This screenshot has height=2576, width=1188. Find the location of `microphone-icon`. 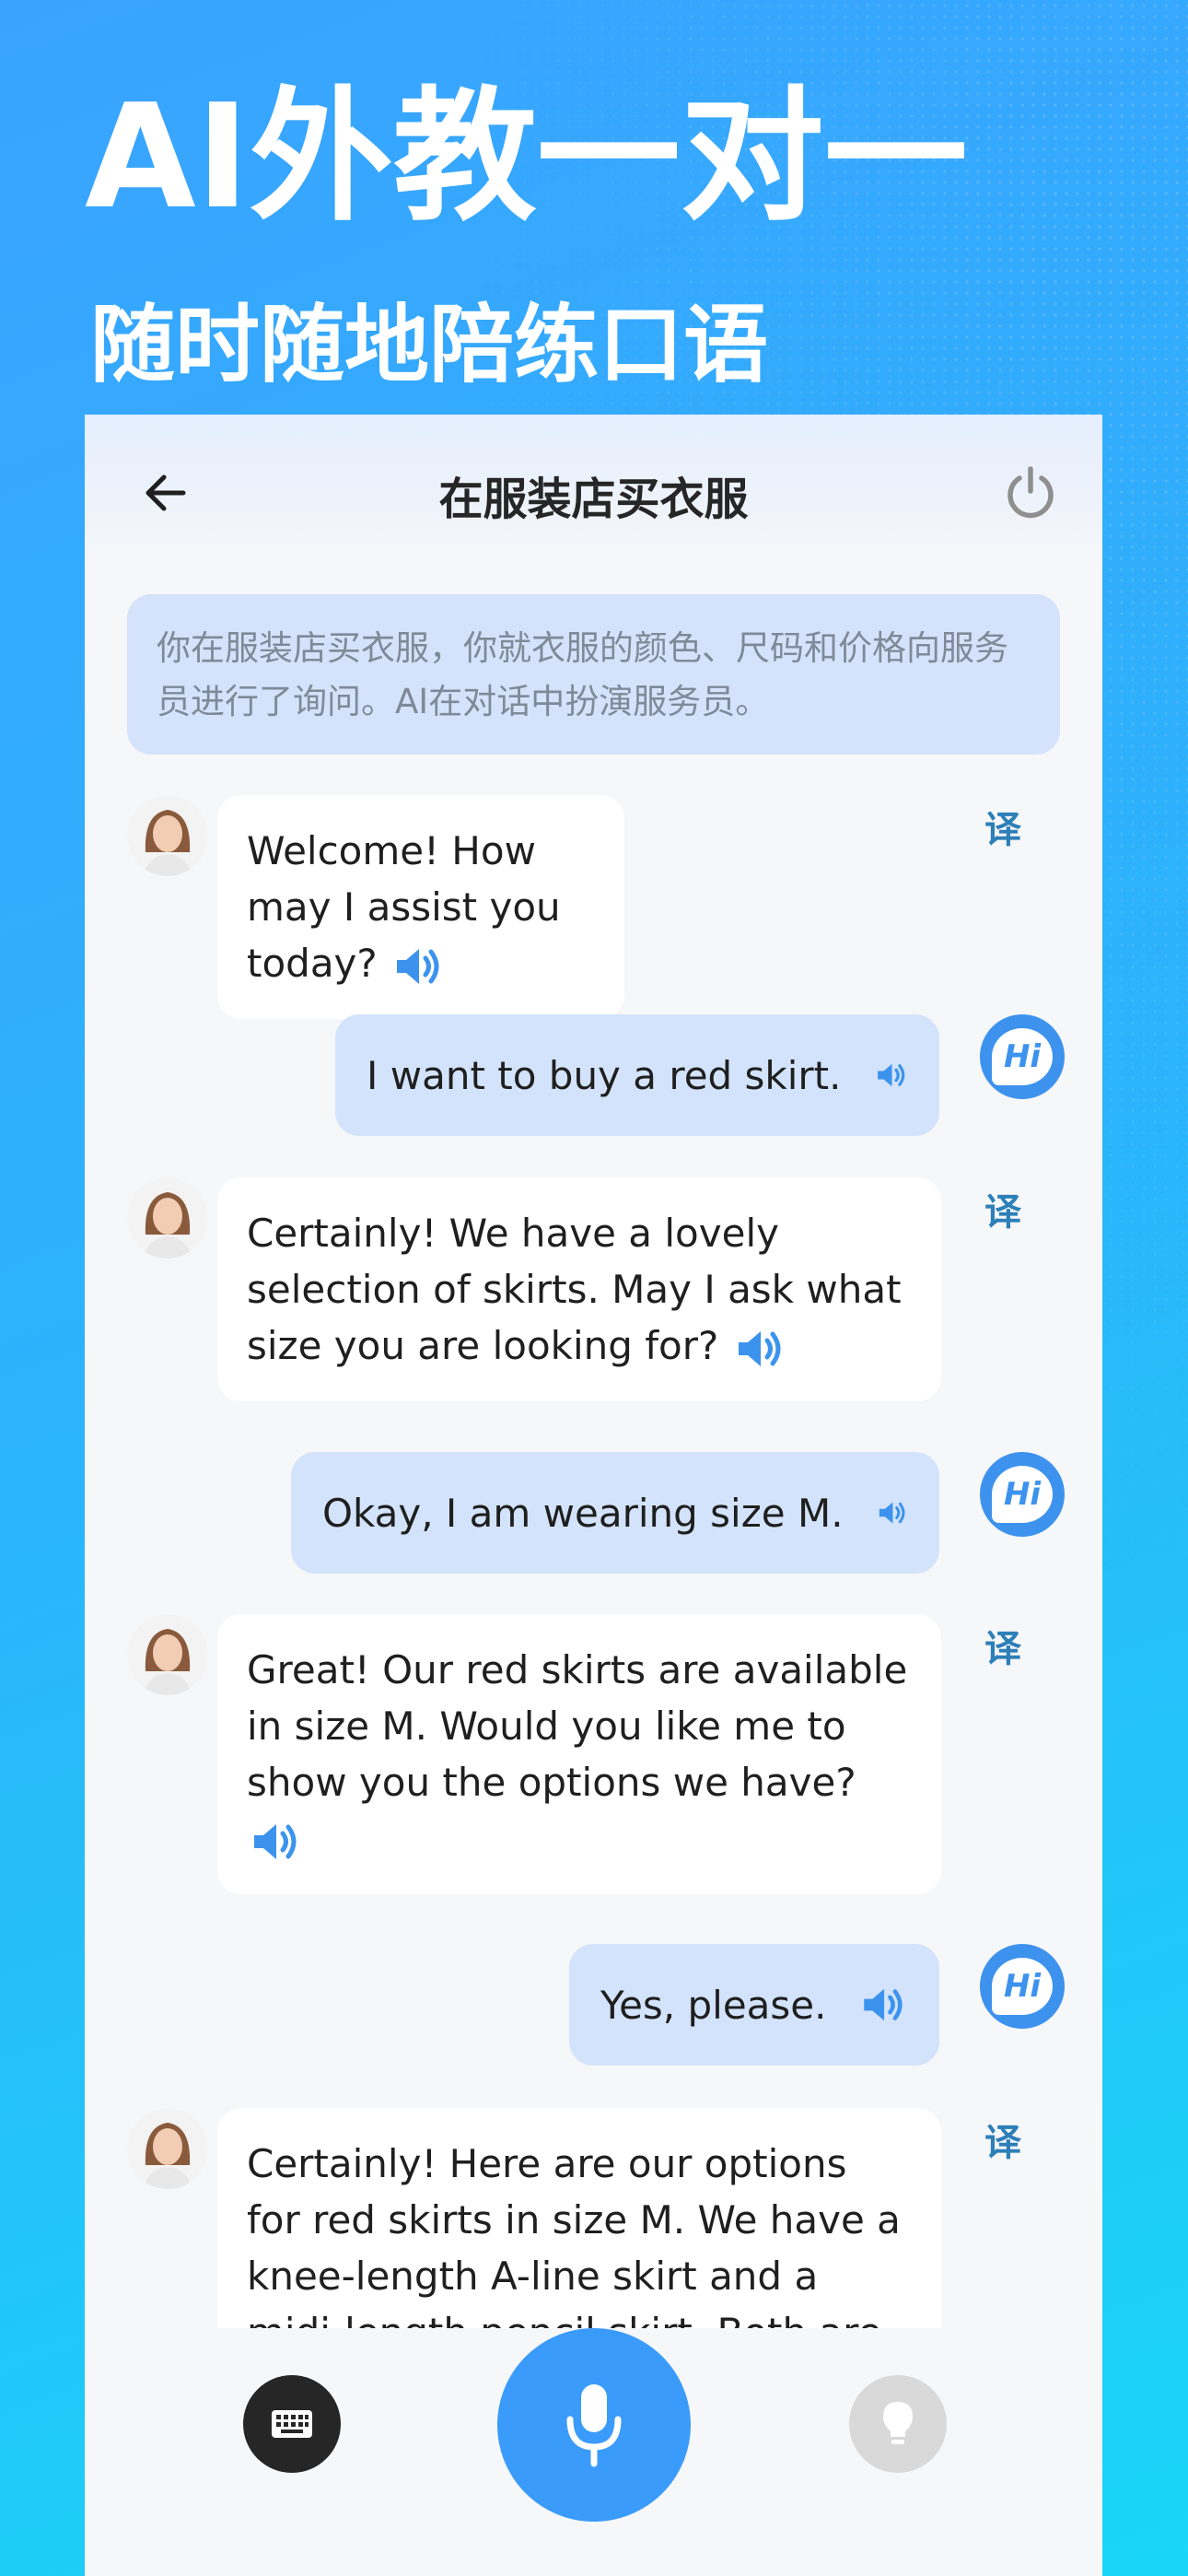

microphone-icon is located at coordinates (594, 2425).